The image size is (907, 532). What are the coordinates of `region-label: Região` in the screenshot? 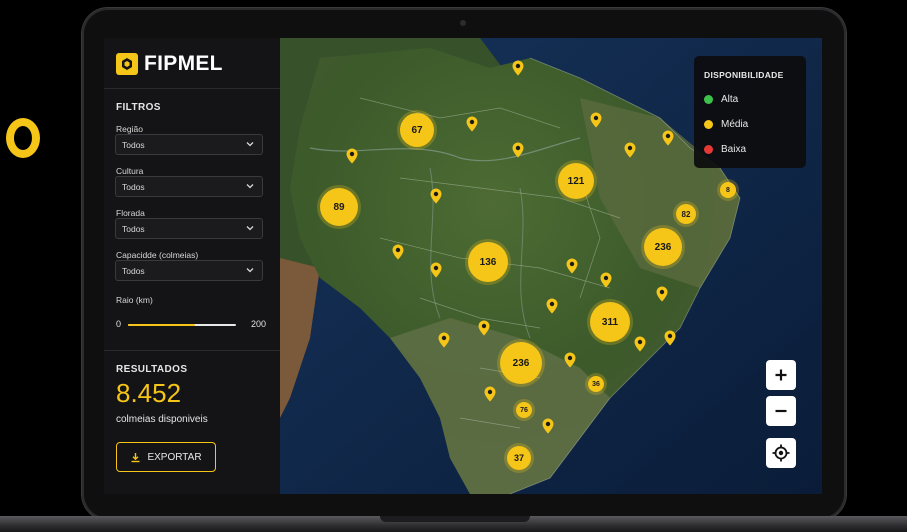 It's located at (129, 129).